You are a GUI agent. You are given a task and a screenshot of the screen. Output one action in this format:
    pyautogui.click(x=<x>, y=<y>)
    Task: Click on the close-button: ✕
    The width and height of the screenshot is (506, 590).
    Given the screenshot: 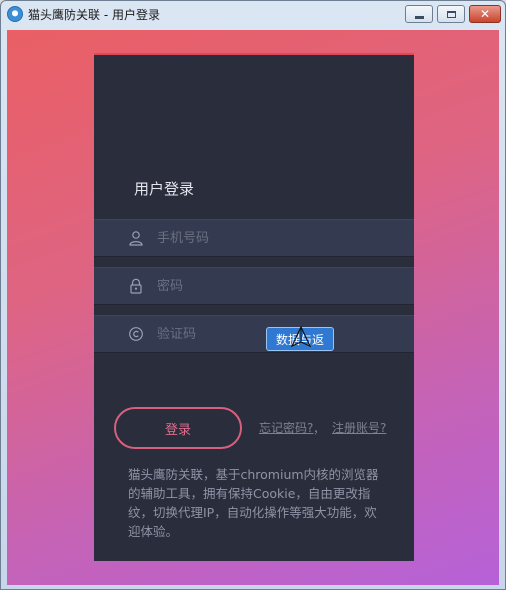 What is the action you would take?
    pyautogui.click(x=485, y=14)
    